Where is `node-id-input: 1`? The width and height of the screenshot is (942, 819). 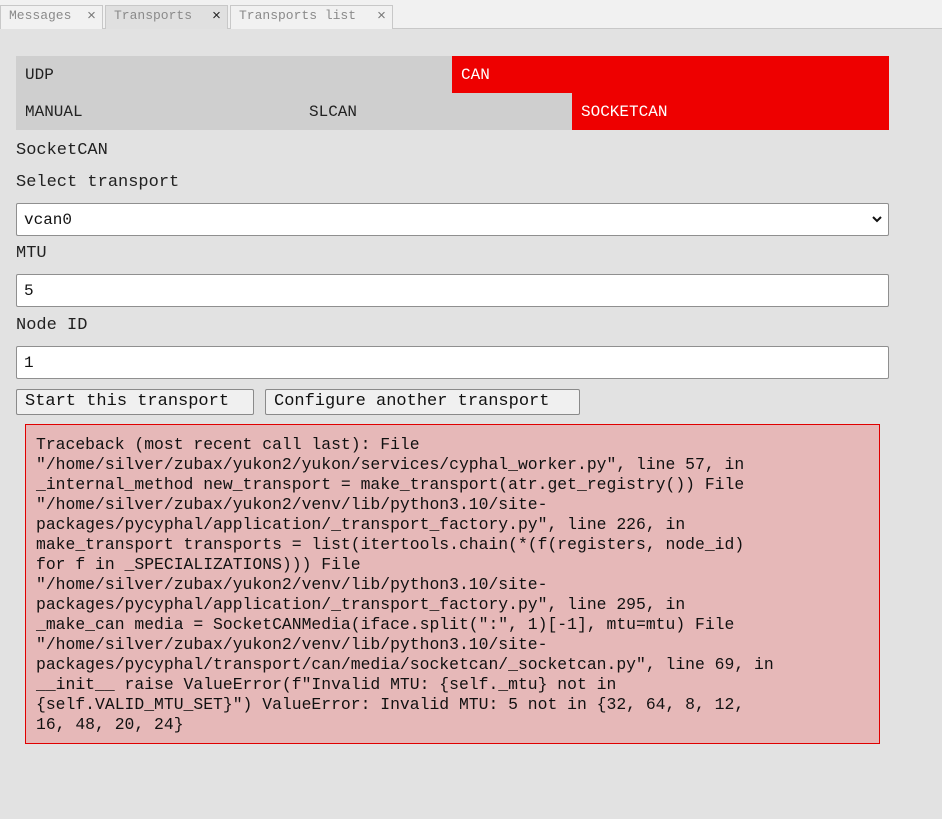
node-id-input: 1 is located at coordinates (452, 362).